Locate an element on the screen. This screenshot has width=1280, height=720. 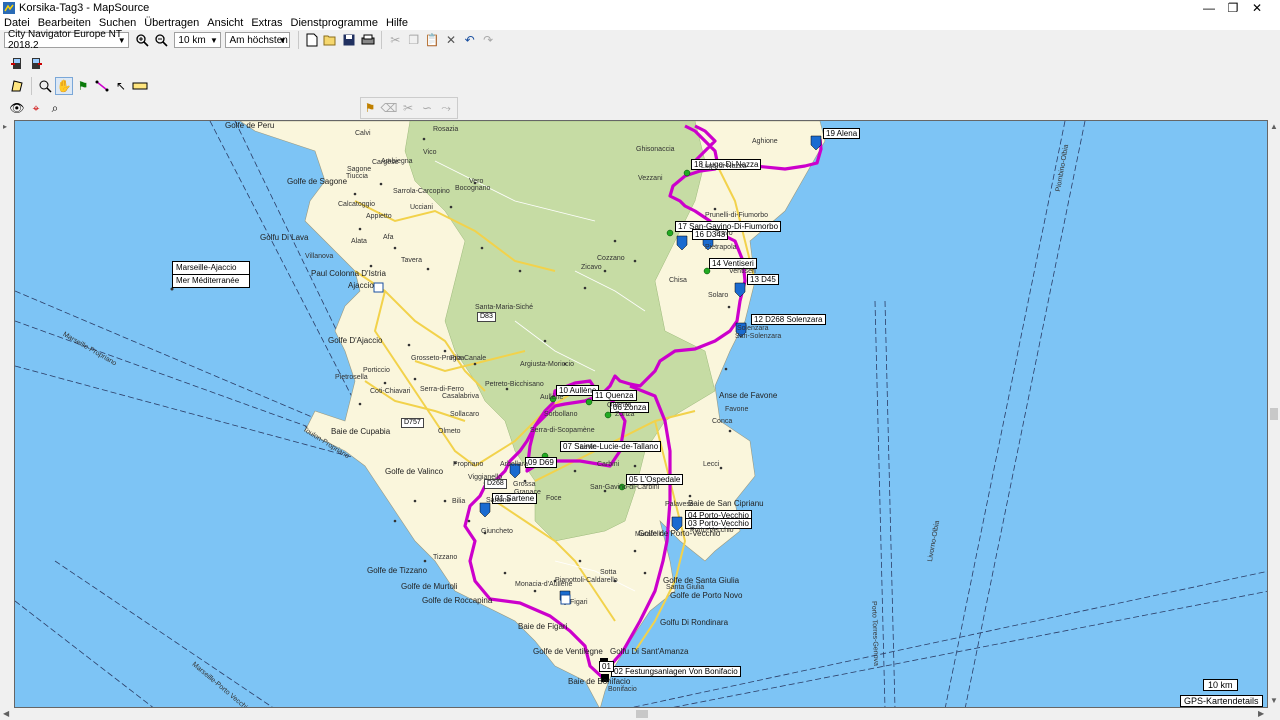
sea-label: Golfe D'Ajaccio is located at coordinates (355, 340).